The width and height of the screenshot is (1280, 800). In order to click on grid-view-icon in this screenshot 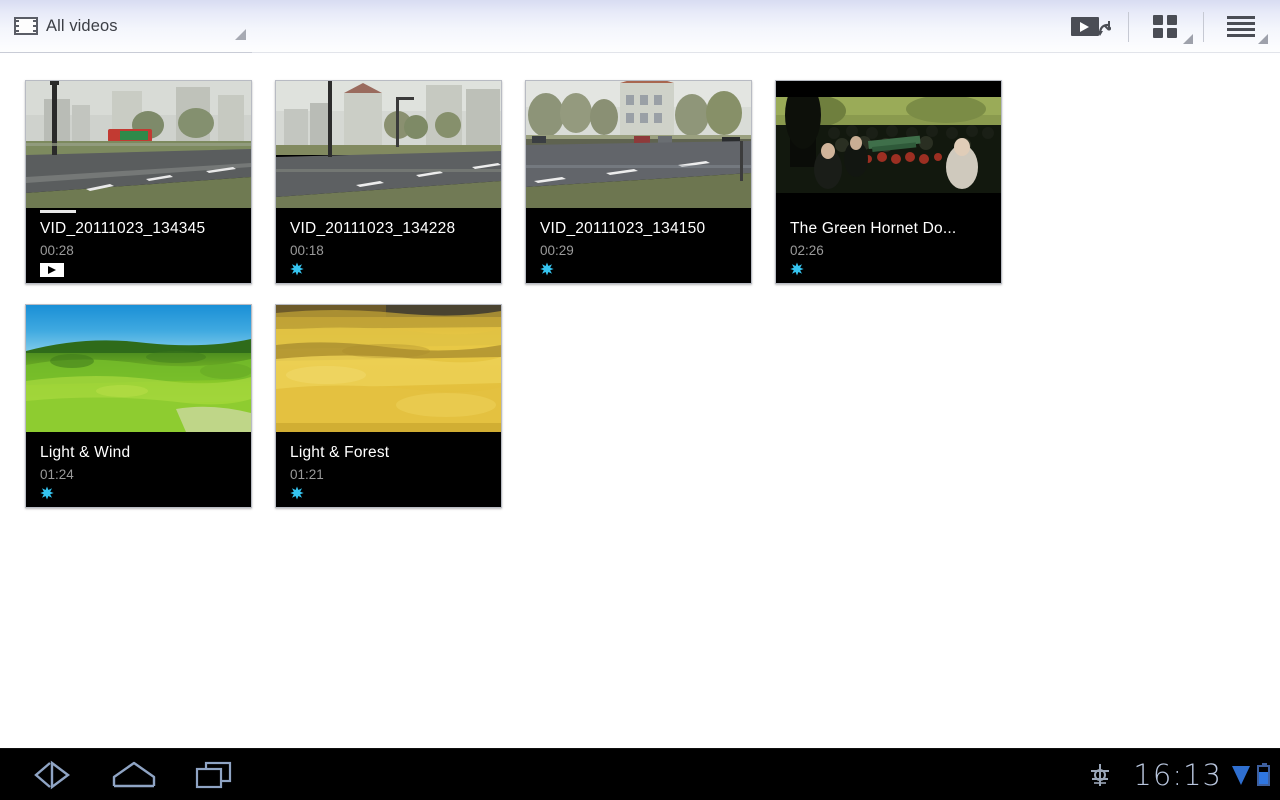, I will do `click(1166, 26)`.